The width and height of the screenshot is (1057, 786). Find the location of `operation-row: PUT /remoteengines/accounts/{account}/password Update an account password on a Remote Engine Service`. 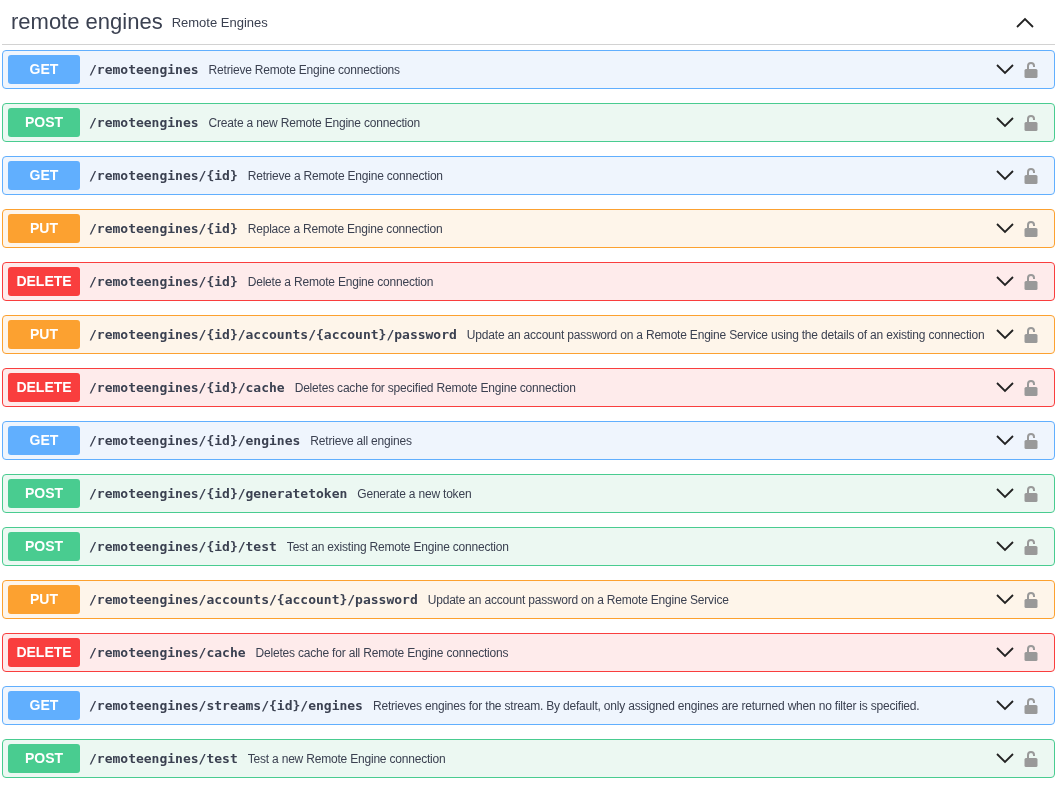

operation-row: PUT /remoteengines/accounts/{account}/password Update an account password on a Remote Engine Service is located at coordinates (528, 599).